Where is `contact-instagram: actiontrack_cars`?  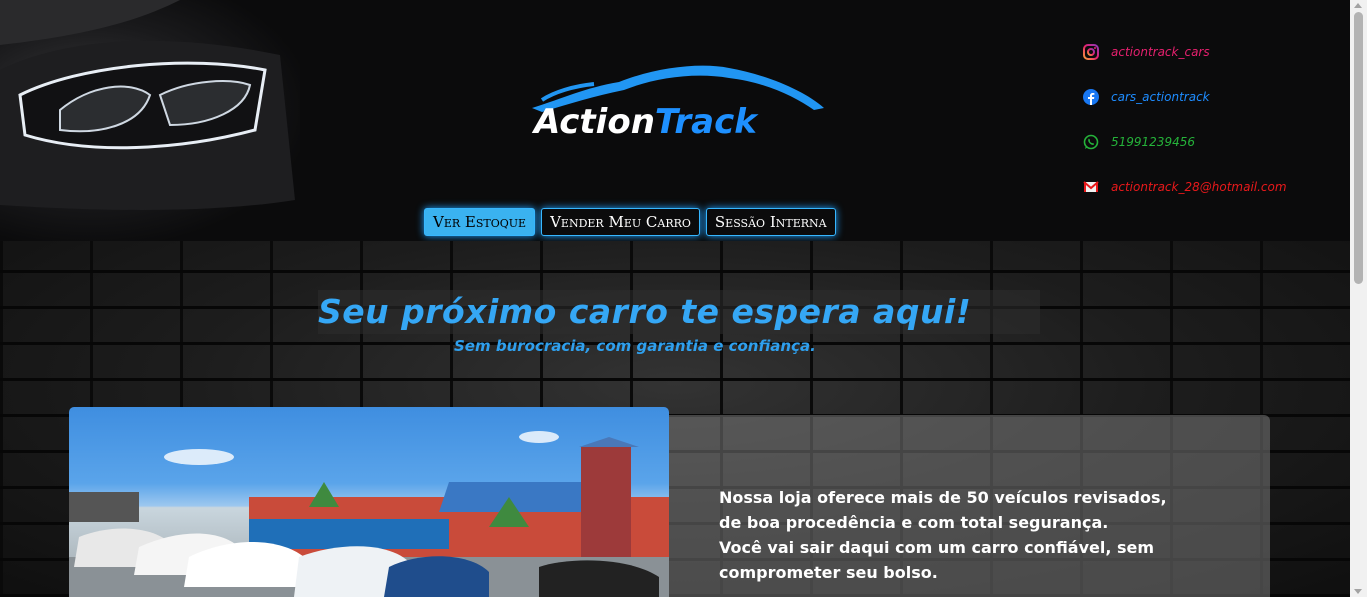 contact-instagram: actiontrack_cars is located at coordinates (1185, 52).